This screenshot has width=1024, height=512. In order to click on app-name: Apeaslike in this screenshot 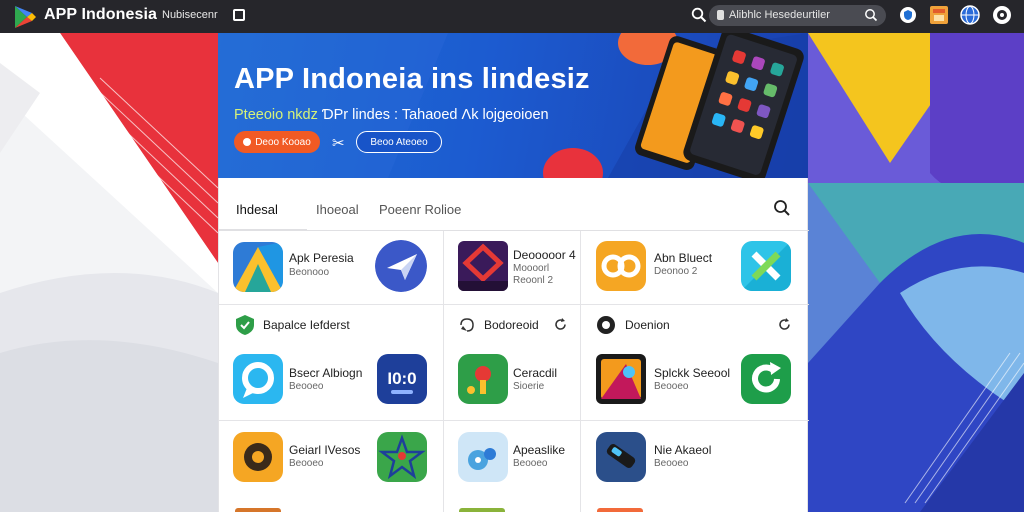, I will do `click(539, 450)`.